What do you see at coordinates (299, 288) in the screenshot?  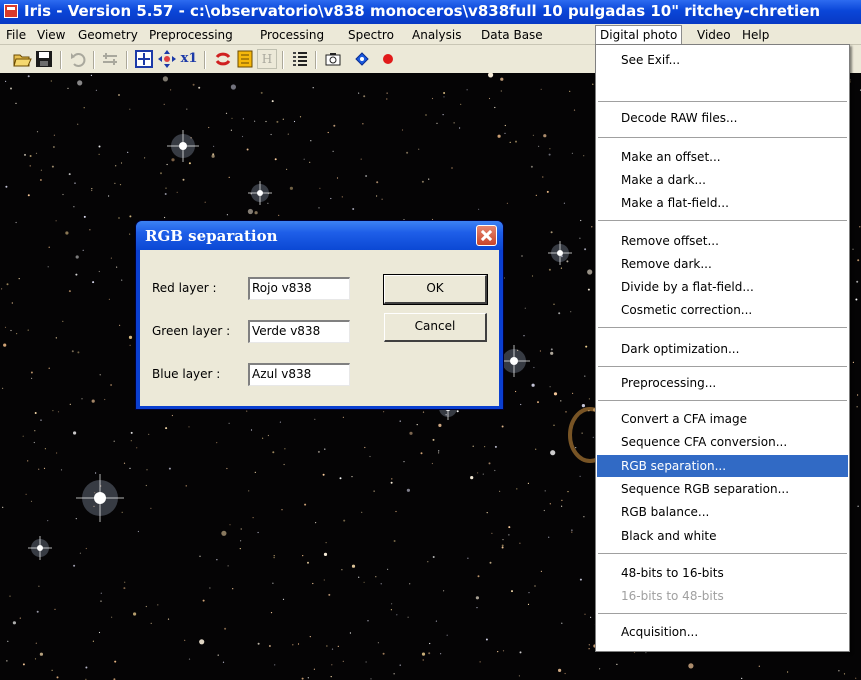 I see `red-layer-input: Rojo v838` at bounding box center [299, 288].